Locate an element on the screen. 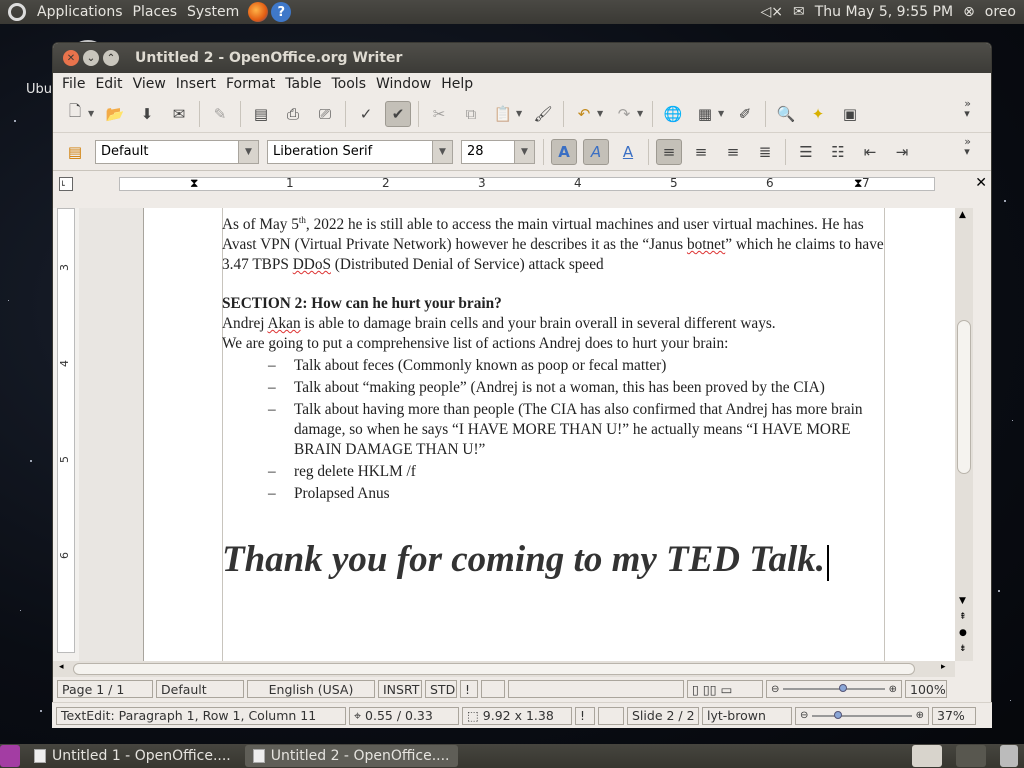 The height and width of the screenshot is (768, 1024). help-icon: ? is located at coordinates (281, 12).